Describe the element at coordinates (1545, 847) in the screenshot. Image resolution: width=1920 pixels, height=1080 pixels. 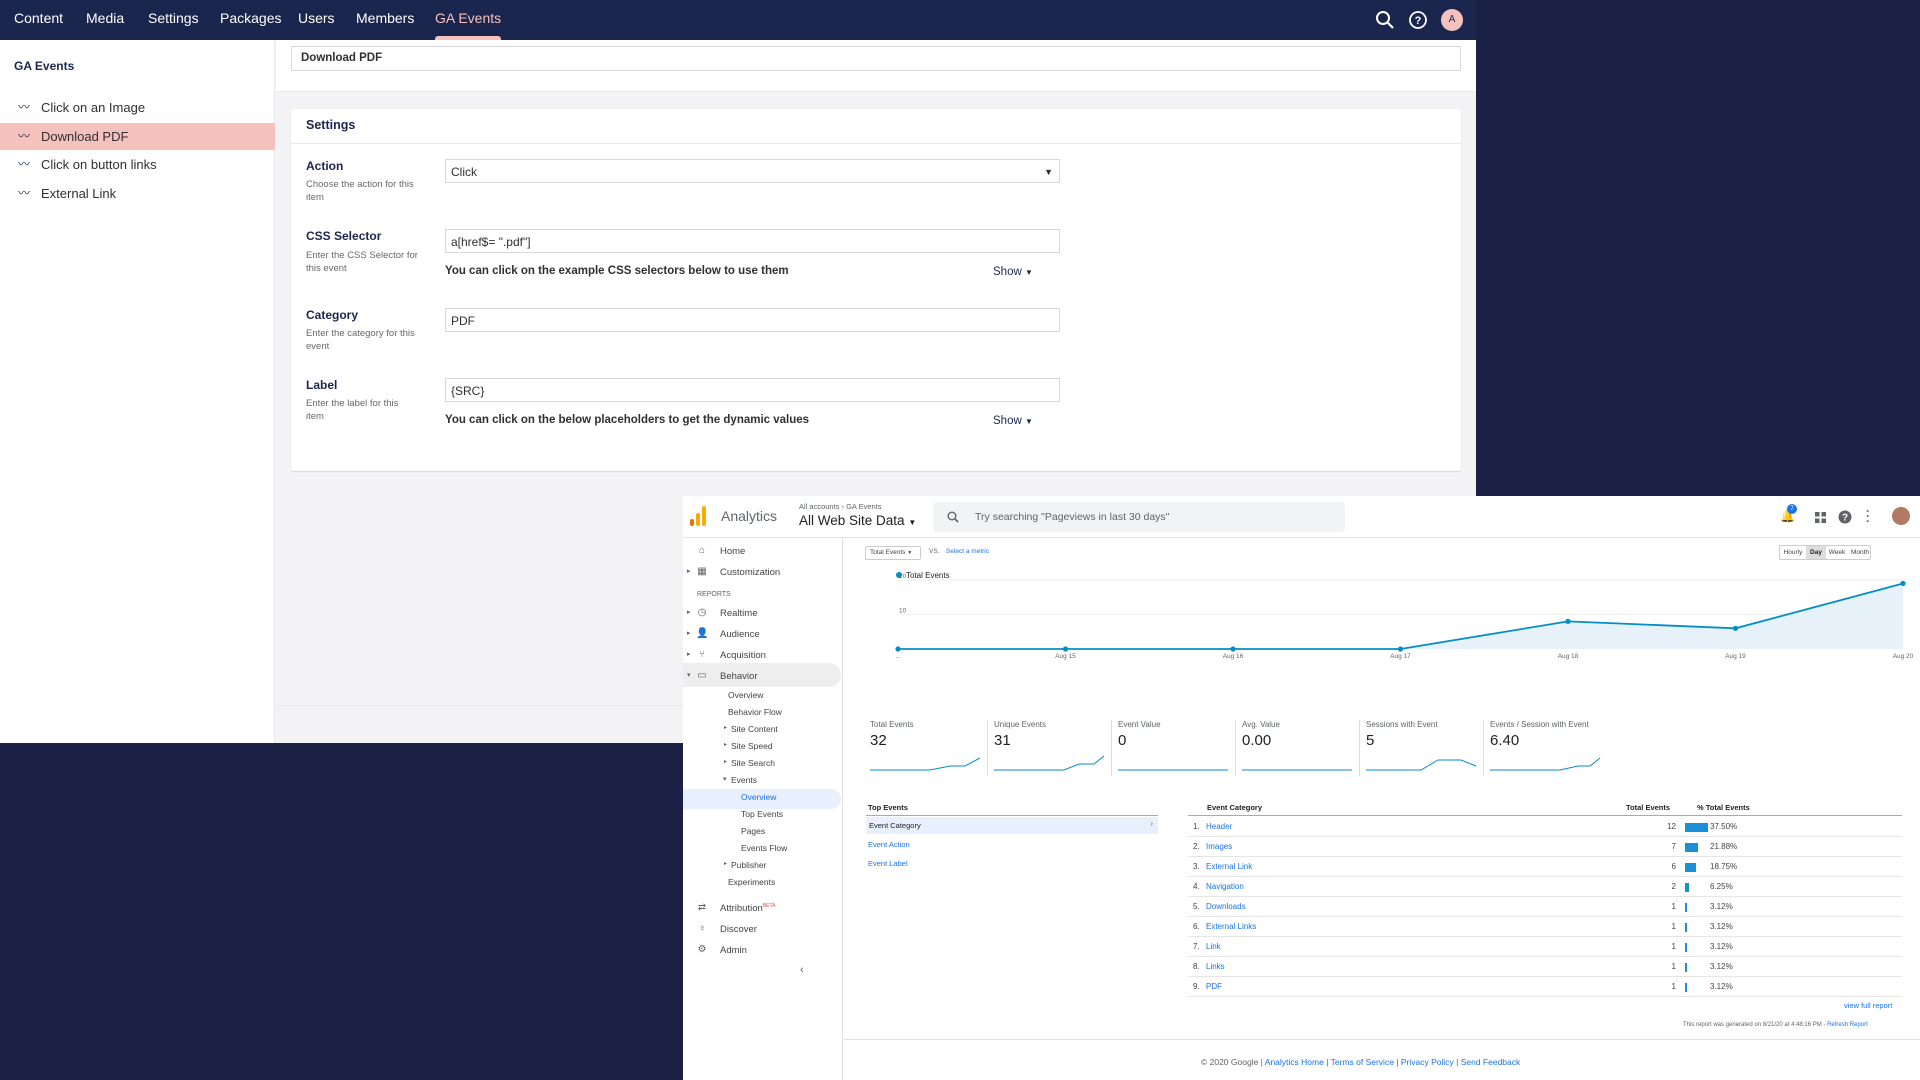
I see `table-row: 2. Images 7 21.88%` at that location.